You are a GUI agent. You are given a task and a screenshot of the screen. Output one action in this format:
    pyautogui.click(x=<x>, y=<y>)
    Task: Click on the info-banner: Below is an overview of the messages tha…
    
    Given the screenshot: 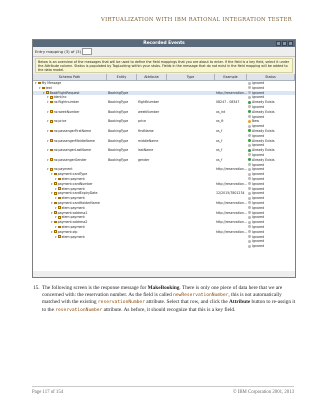 What is the action you would take?
    pyautogui.click(x=164, y=65)
    